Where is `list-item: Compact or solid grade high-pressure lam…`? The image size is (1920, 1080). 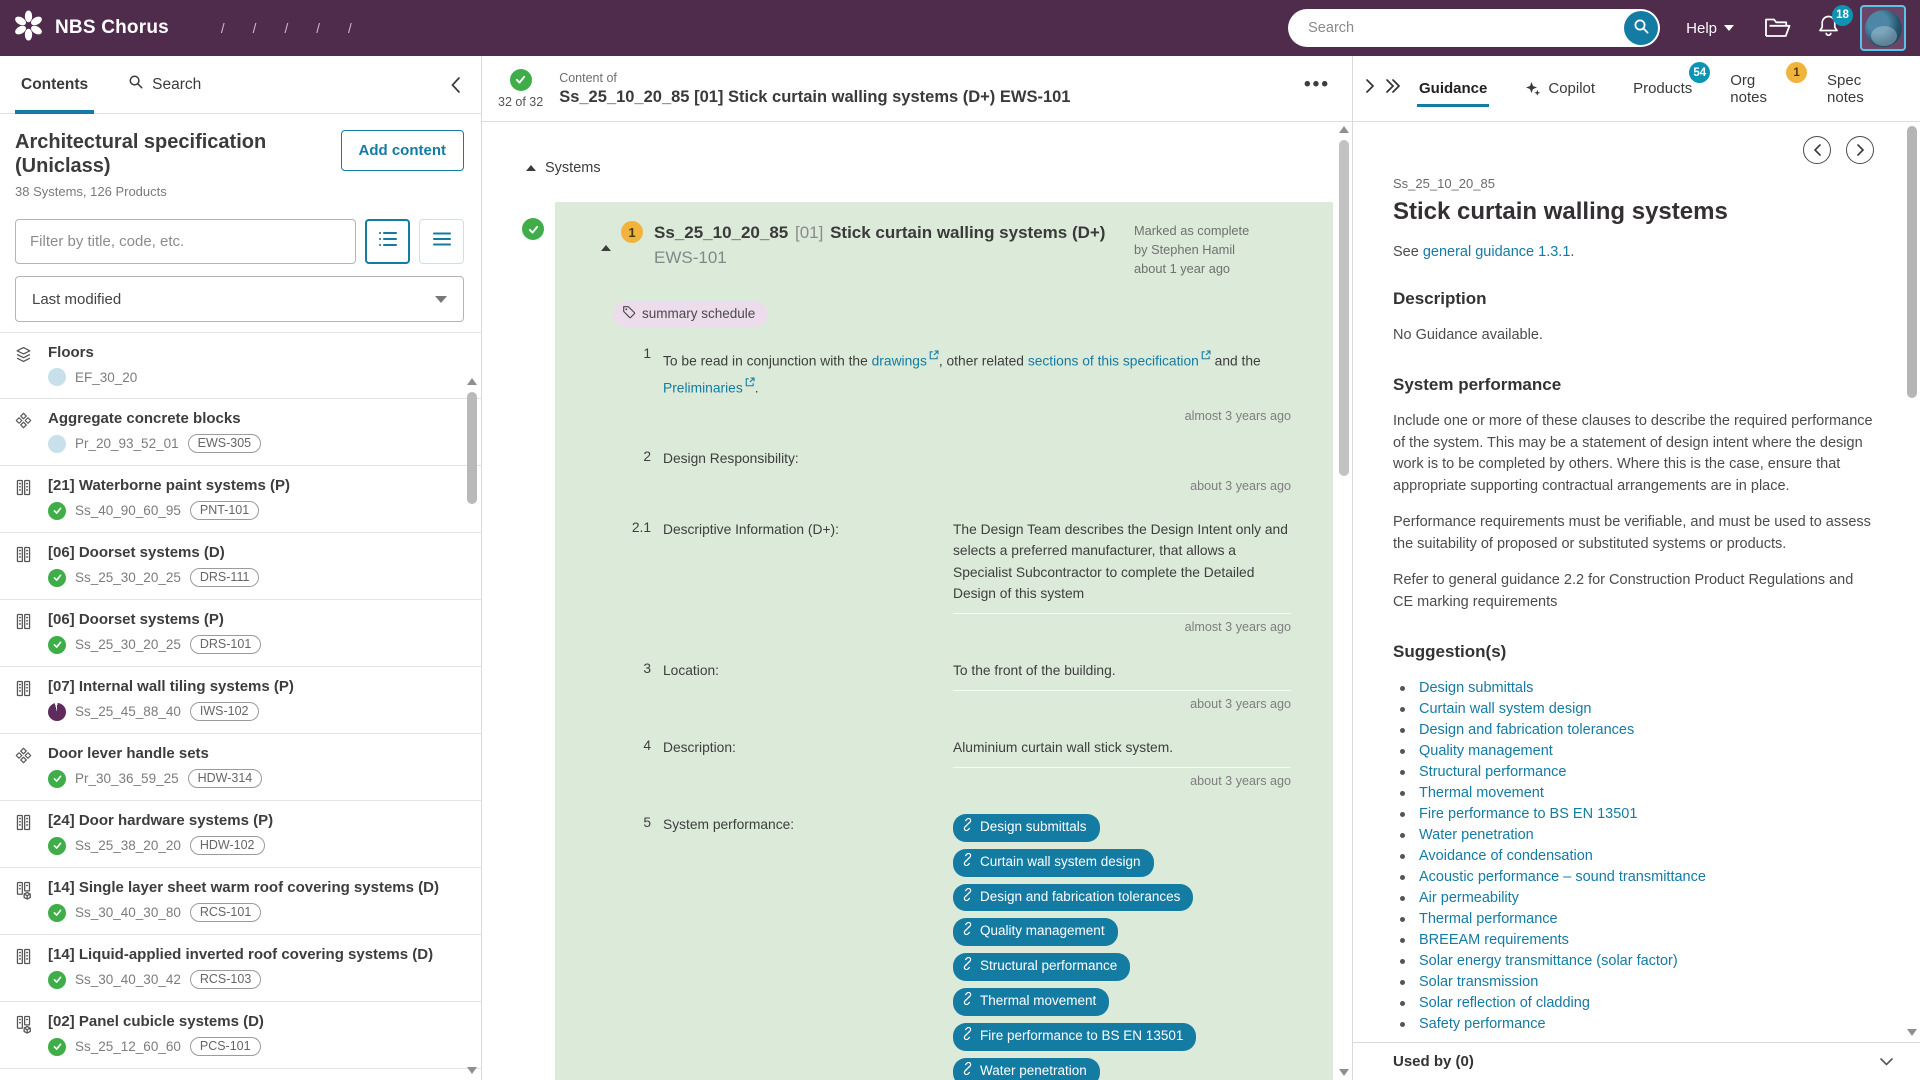 list-item: Compact or solid grade high-pressure lam… is located at coordinates (240, 1074).